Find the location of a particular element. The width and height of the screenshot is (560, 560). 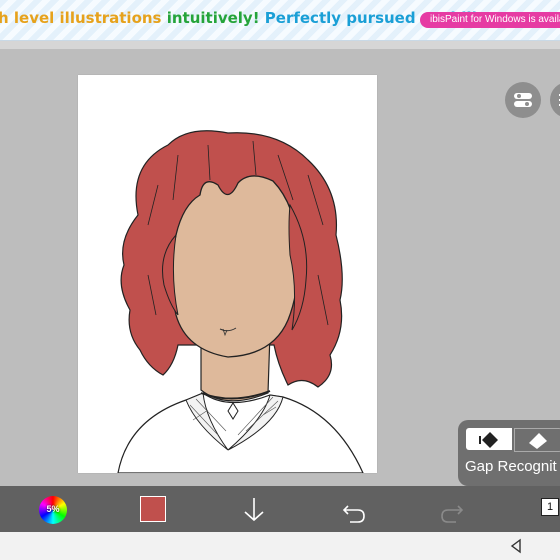

brush-size-label: 5% is located at coordinates (53, 509).